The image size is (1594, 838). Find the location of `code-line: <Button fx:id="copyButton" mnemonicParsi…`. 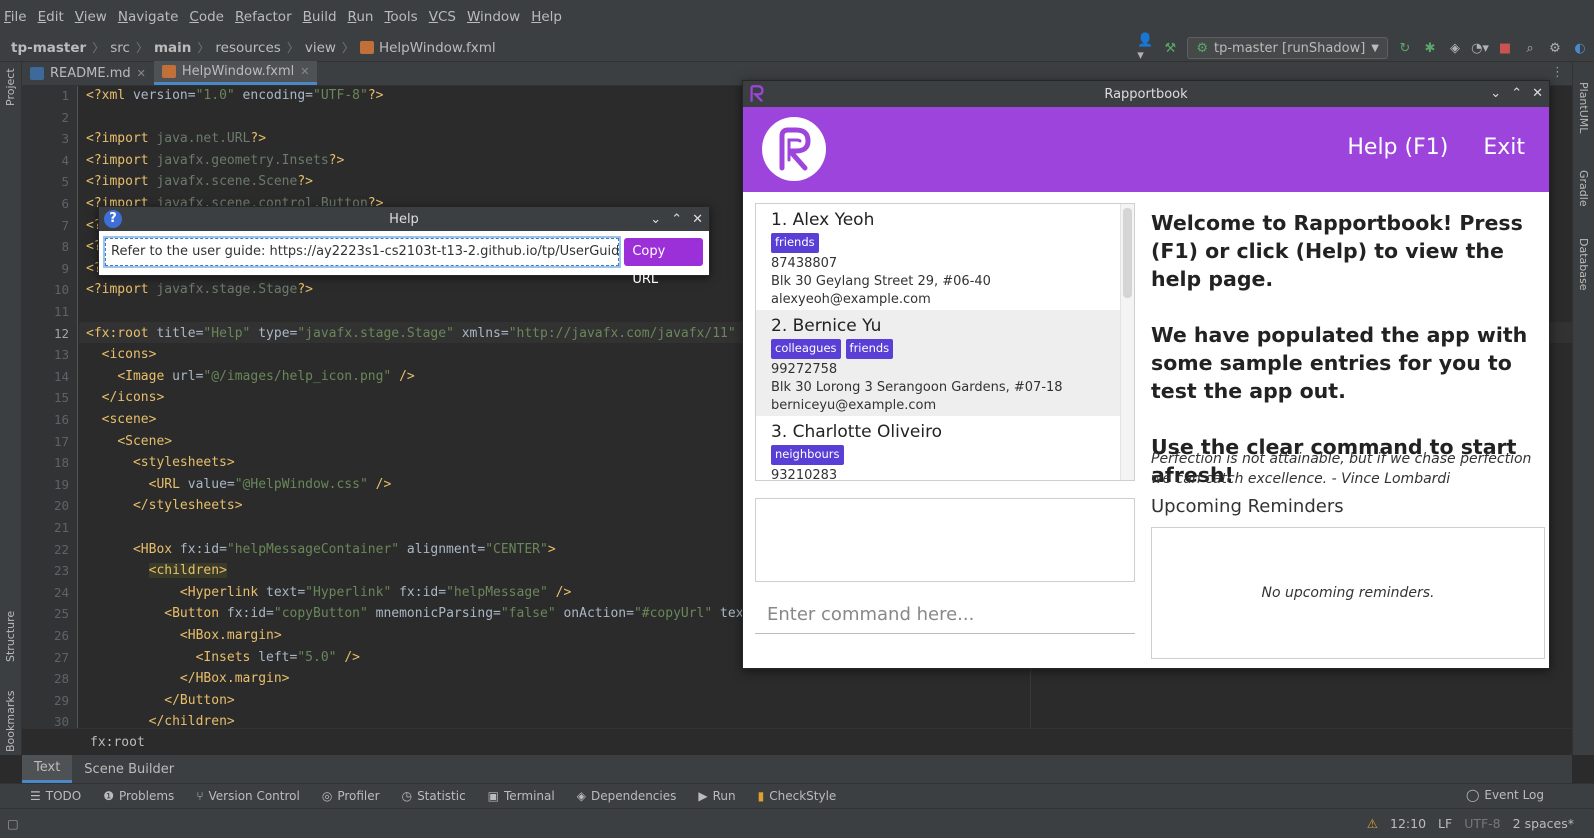

code-line: <Button fx:id="copyButton" mnemonicParsi… is located at coordinates (414, 613).